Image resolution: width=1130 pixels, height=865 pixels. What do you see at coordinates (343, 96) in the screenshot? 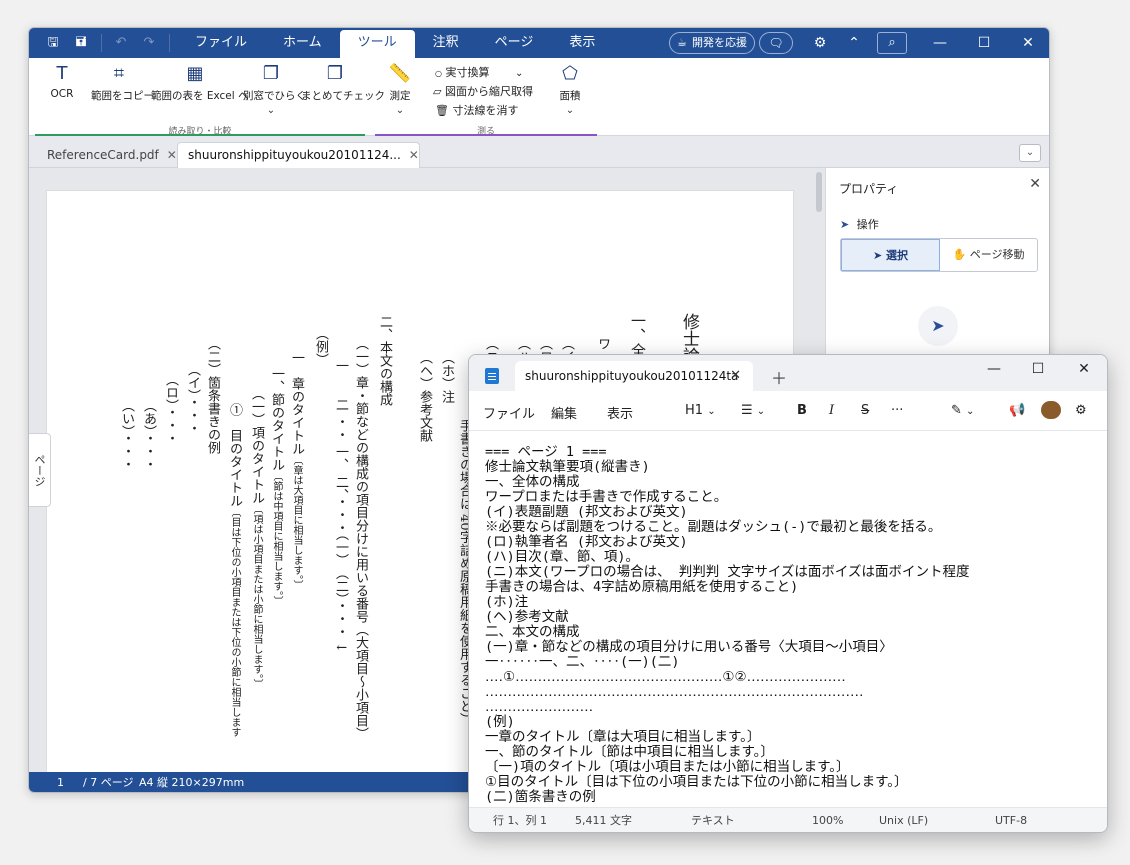
I see `batch-check-label: まとめてチェック` at bounding box center [343, 96].